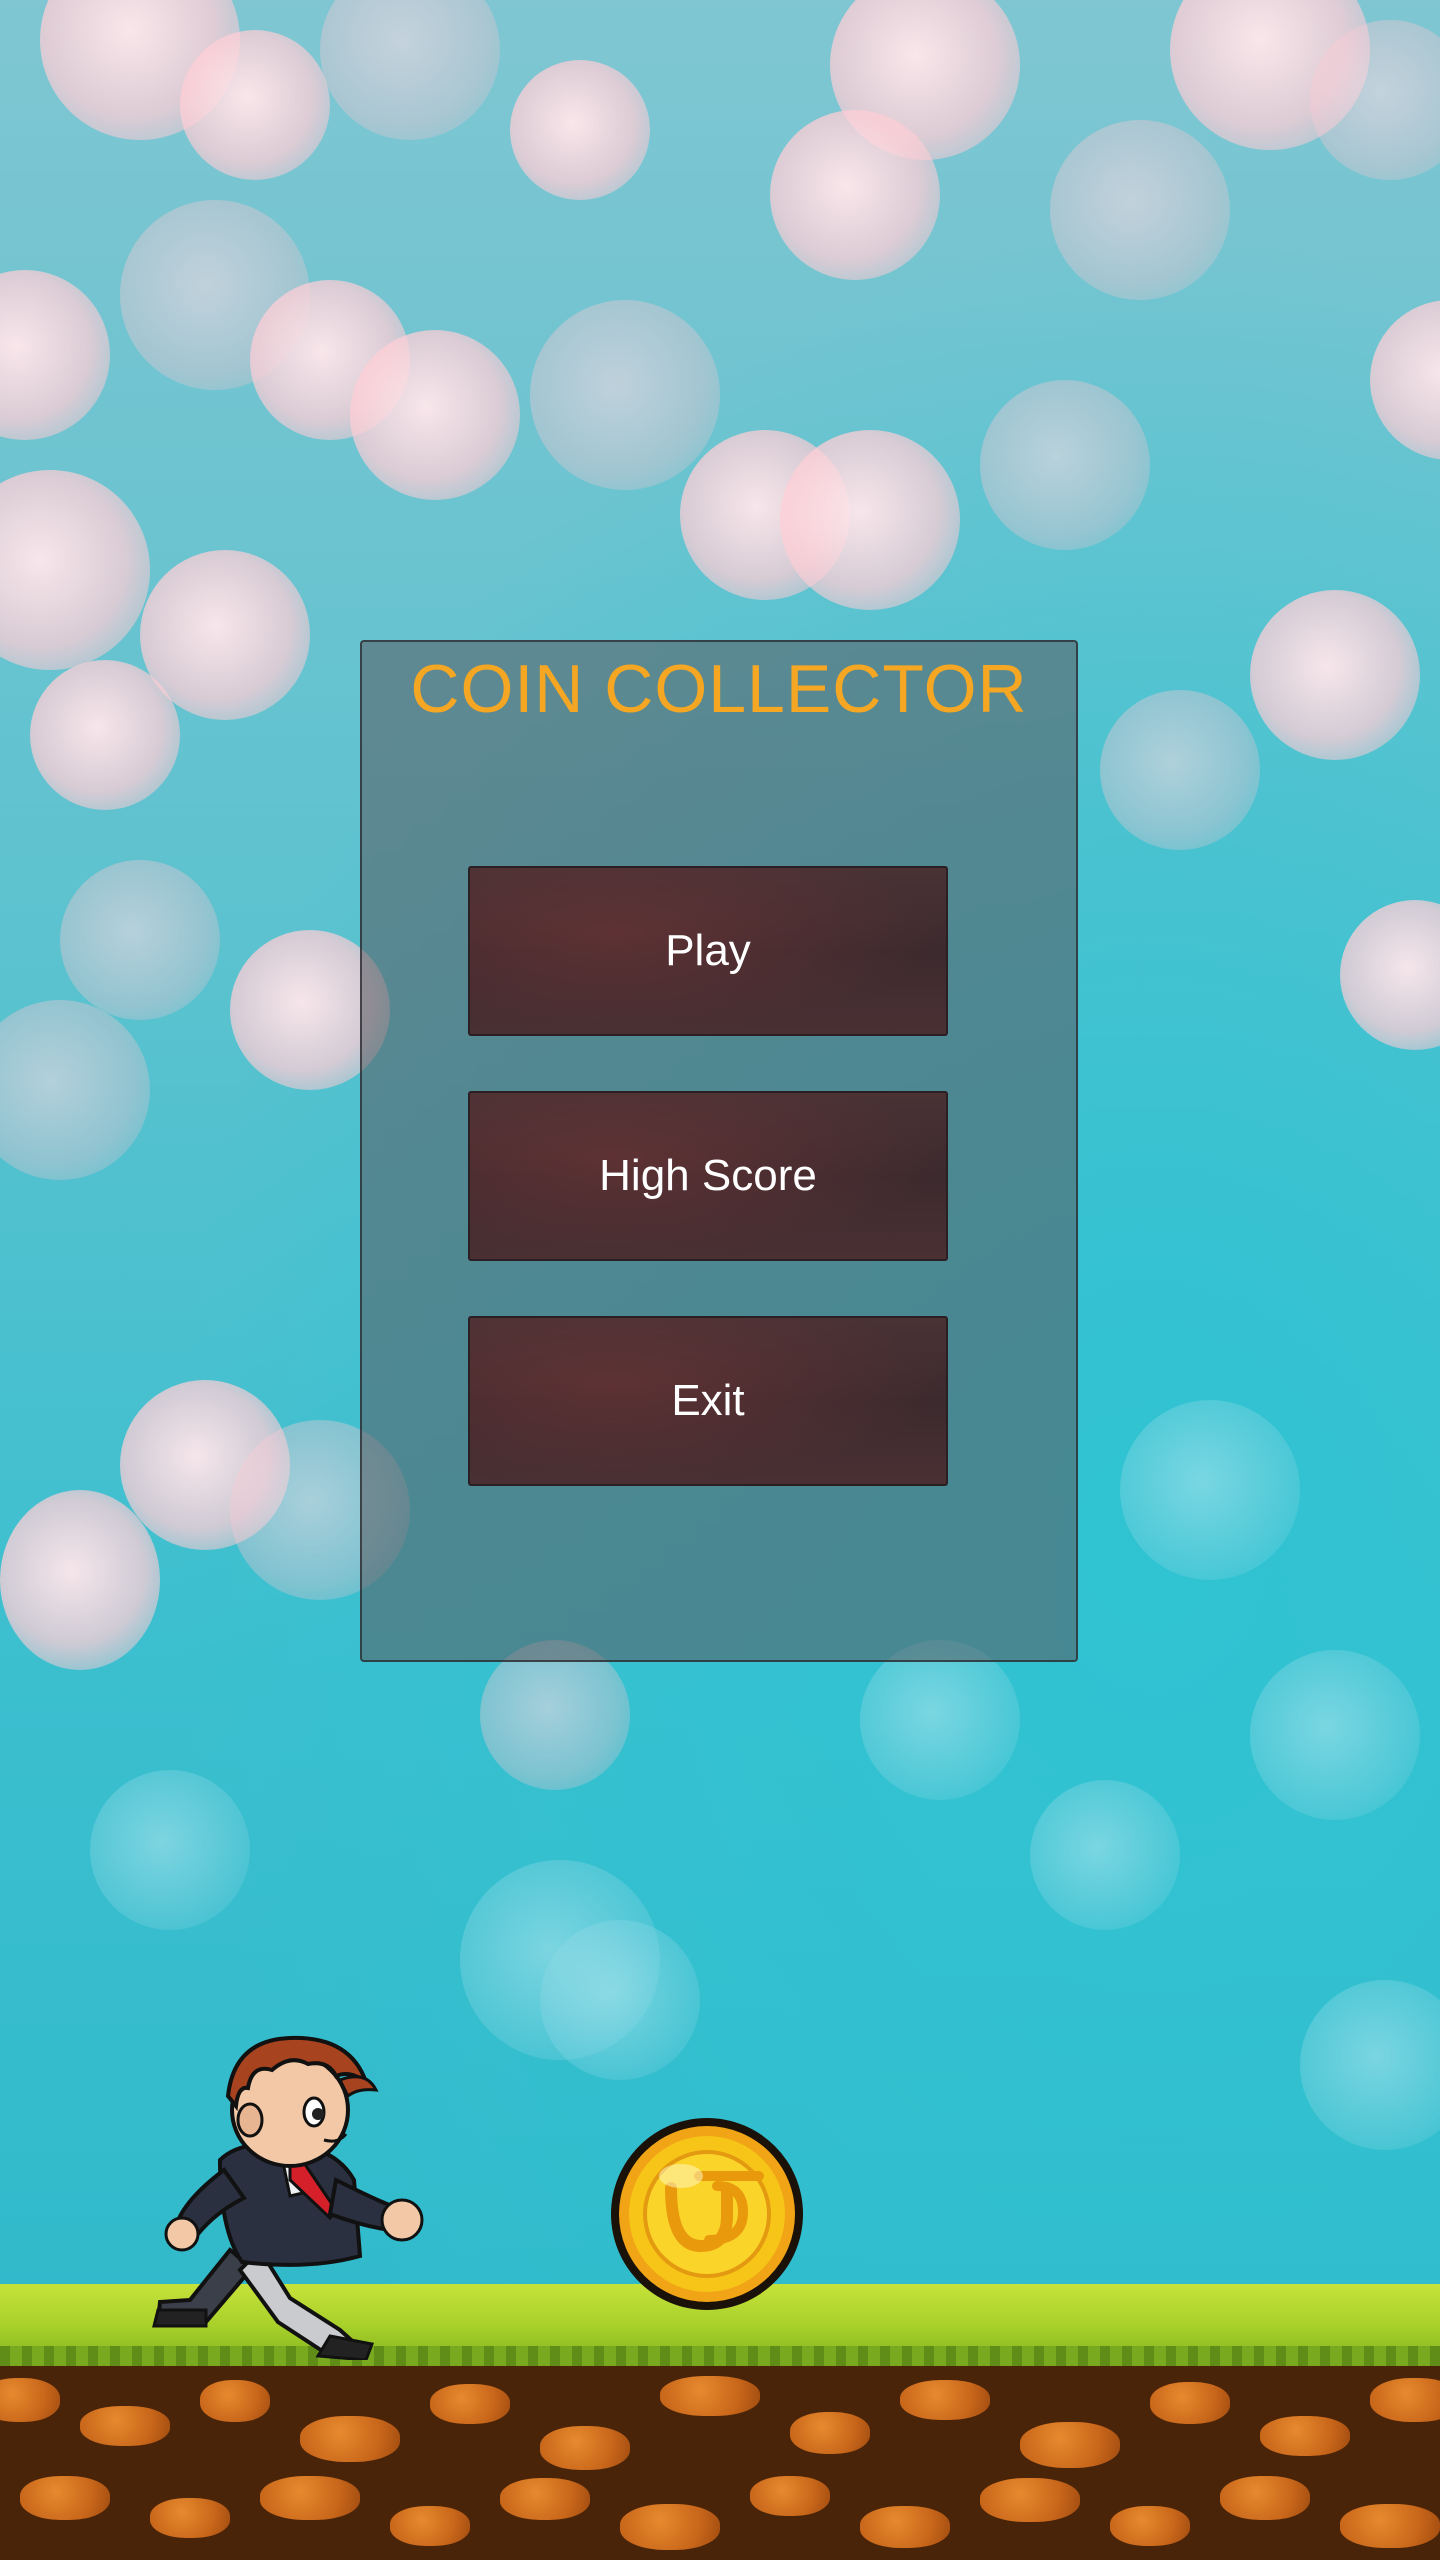 The width and height of the screenshot is (1440, 2560). I want to click on play-button-label: Play, so click(708, 950).